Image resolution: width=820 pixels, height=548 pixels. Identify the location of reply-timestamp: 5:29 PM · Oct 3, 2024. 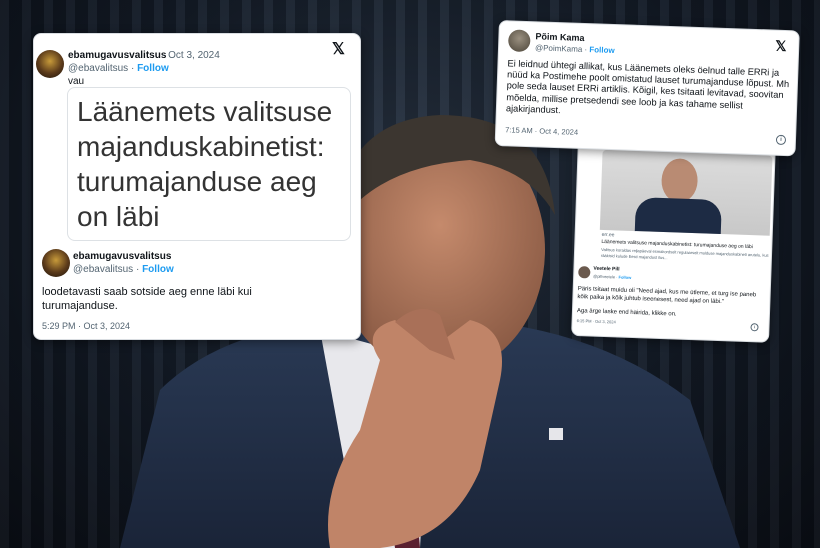
(86, 326).